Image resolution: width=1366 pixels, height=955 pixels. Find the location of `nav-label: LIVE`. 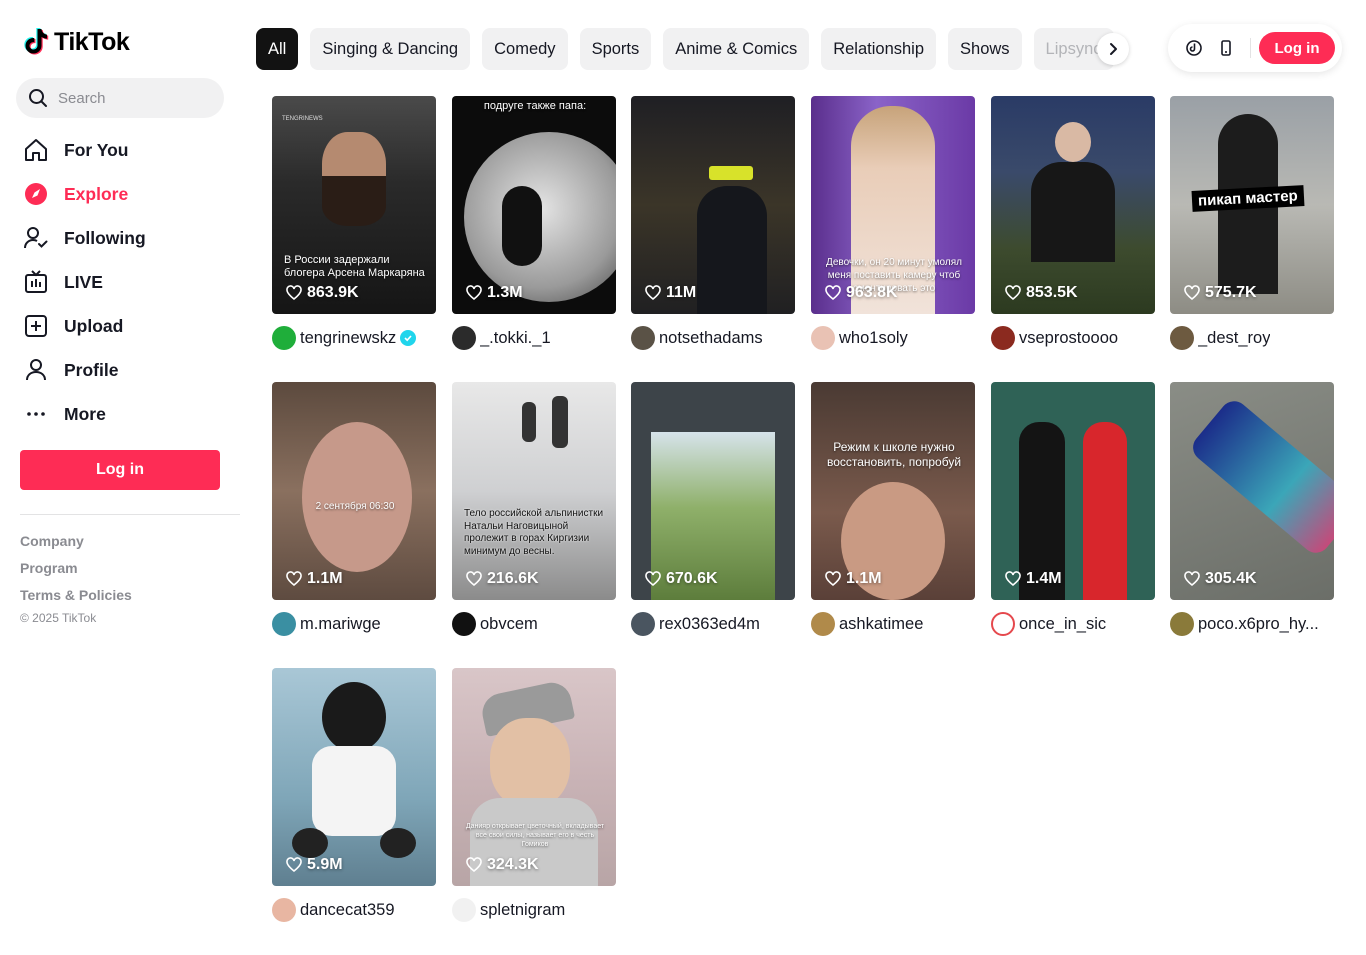

nav-label: LIVE is located at coordinates (83, 281).